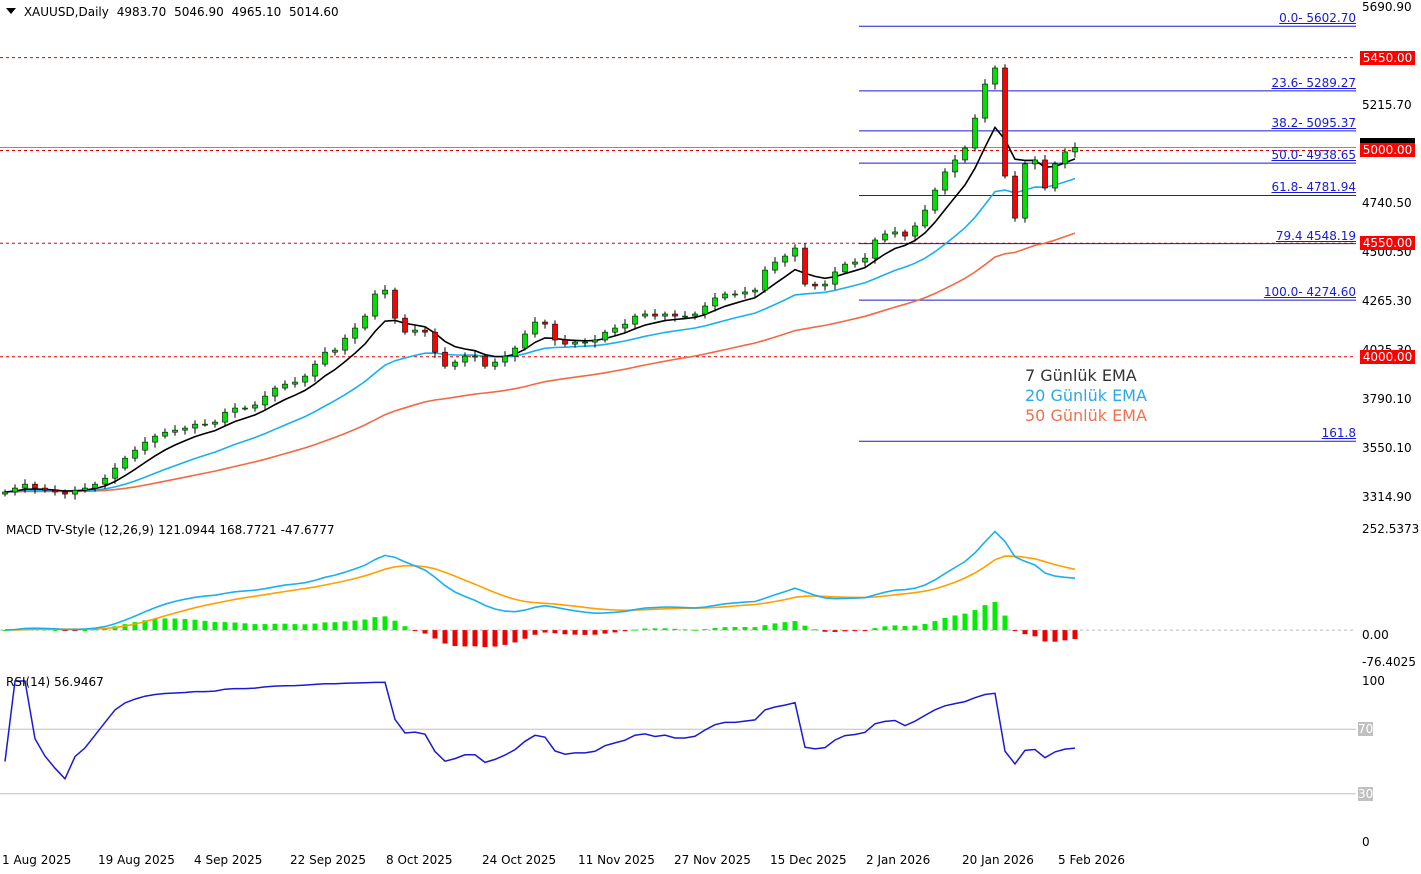 This screenshot has width=1421, height=874. Describe the element at coordinates (1314, 82) in the screenshot. I see `fib-level-label: 23.6- 5289.27` at that location.